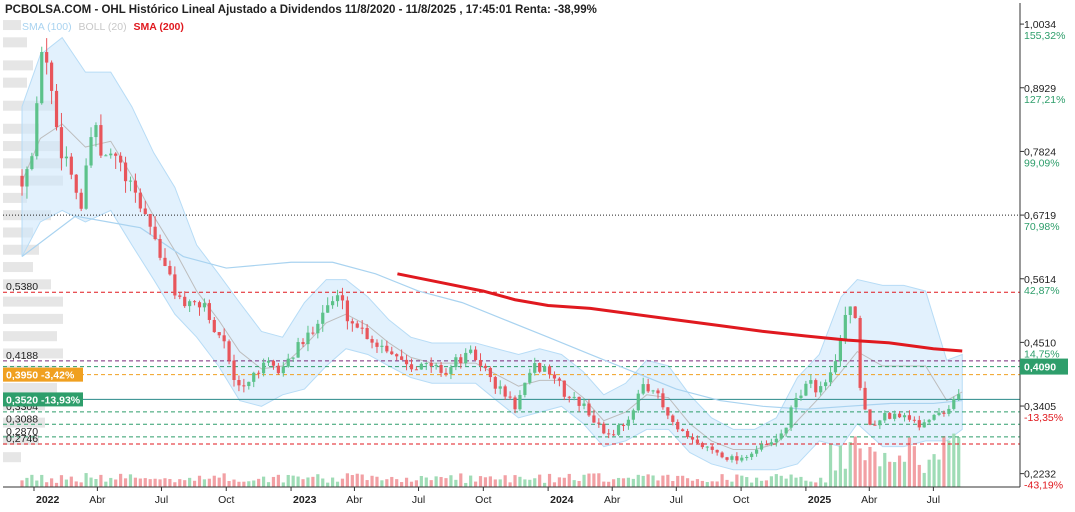  I want to click on legend-boll20: BOLL (20), so click(103, 27).